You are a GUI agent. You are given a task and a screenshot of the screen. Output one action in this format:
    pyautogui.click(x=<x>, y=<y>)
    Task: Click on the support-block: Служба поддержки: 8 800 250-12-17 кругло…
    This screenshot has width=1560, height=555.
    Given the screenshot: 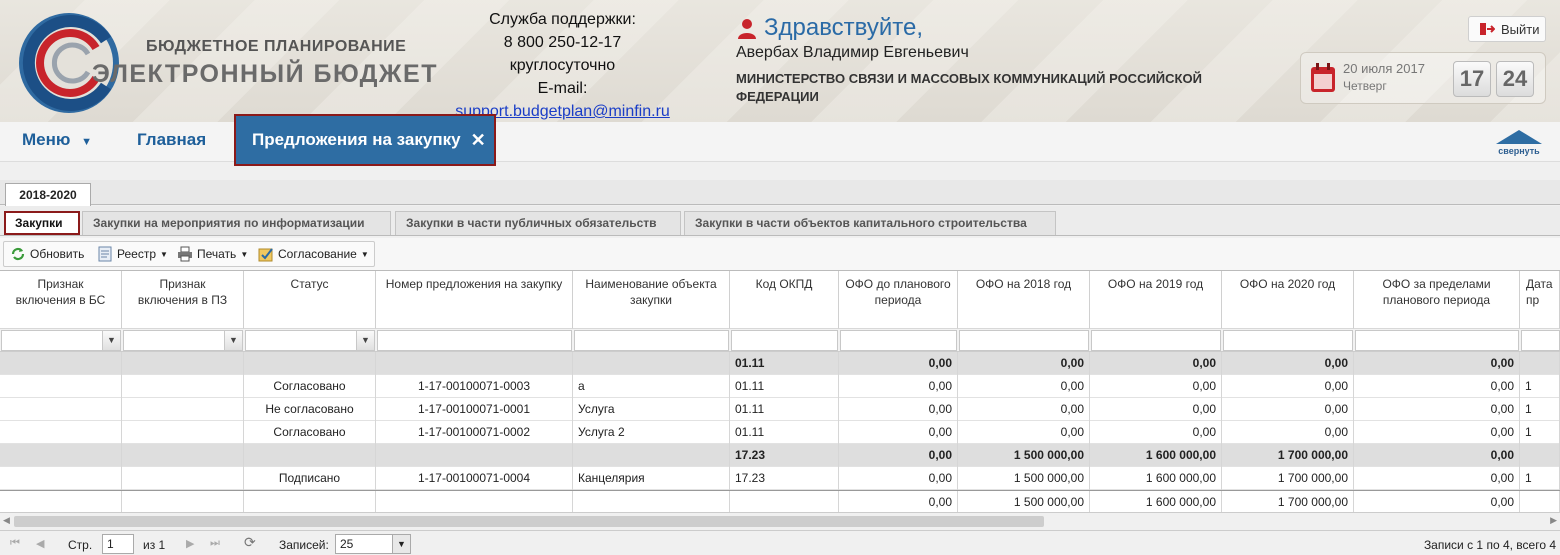 What is the action you would take?
    pyautogui.click(x=562, y=65)
    